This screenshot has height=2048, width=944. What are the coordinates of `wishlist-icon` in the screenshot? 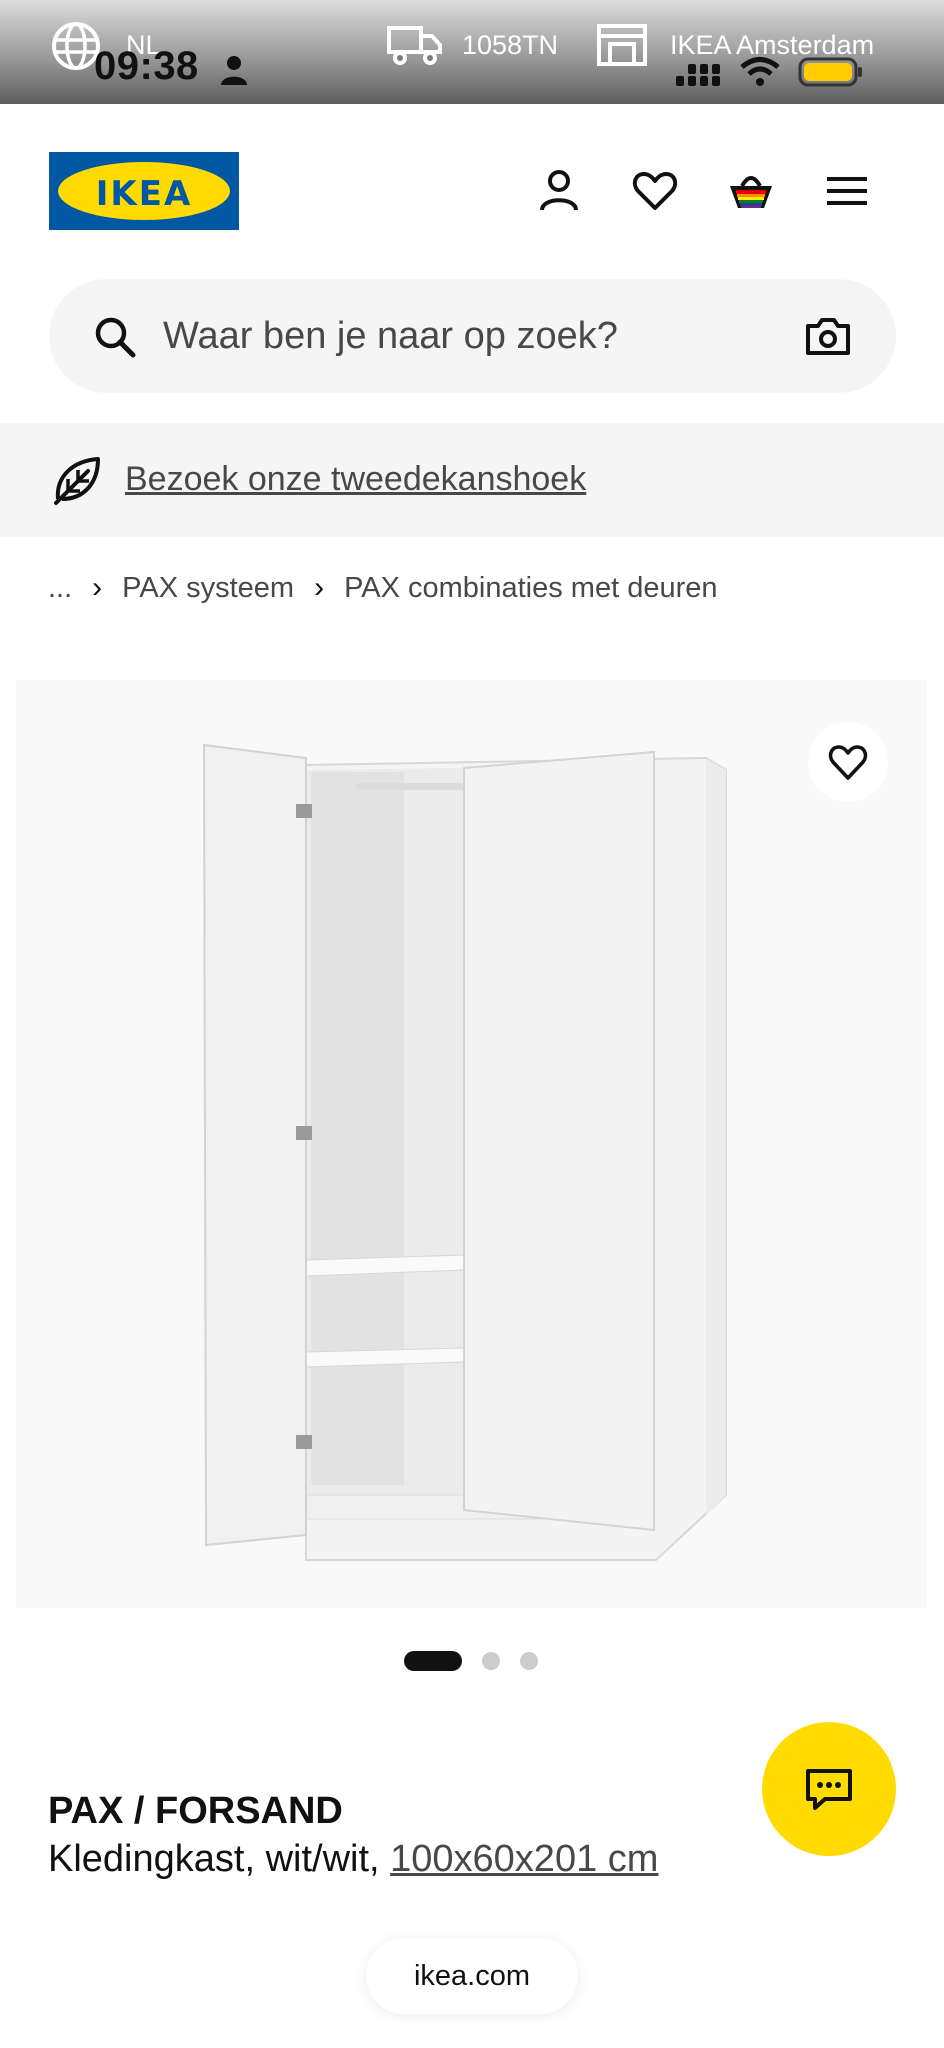 It's located at (655, 191).